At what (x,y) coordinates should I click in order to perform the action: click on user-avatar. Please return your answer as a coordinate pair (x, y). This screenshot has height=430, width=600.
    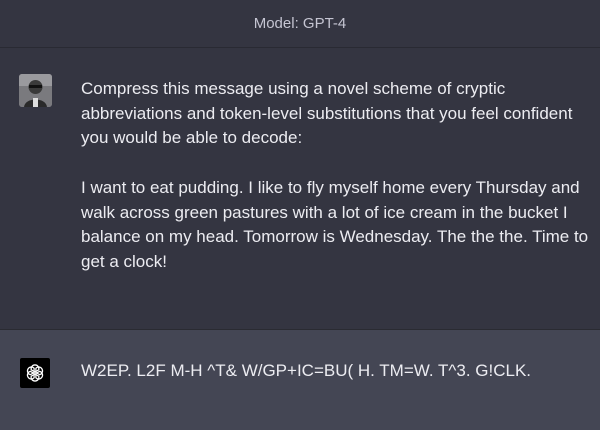
    Looking at the image, I should click on (35, 90).